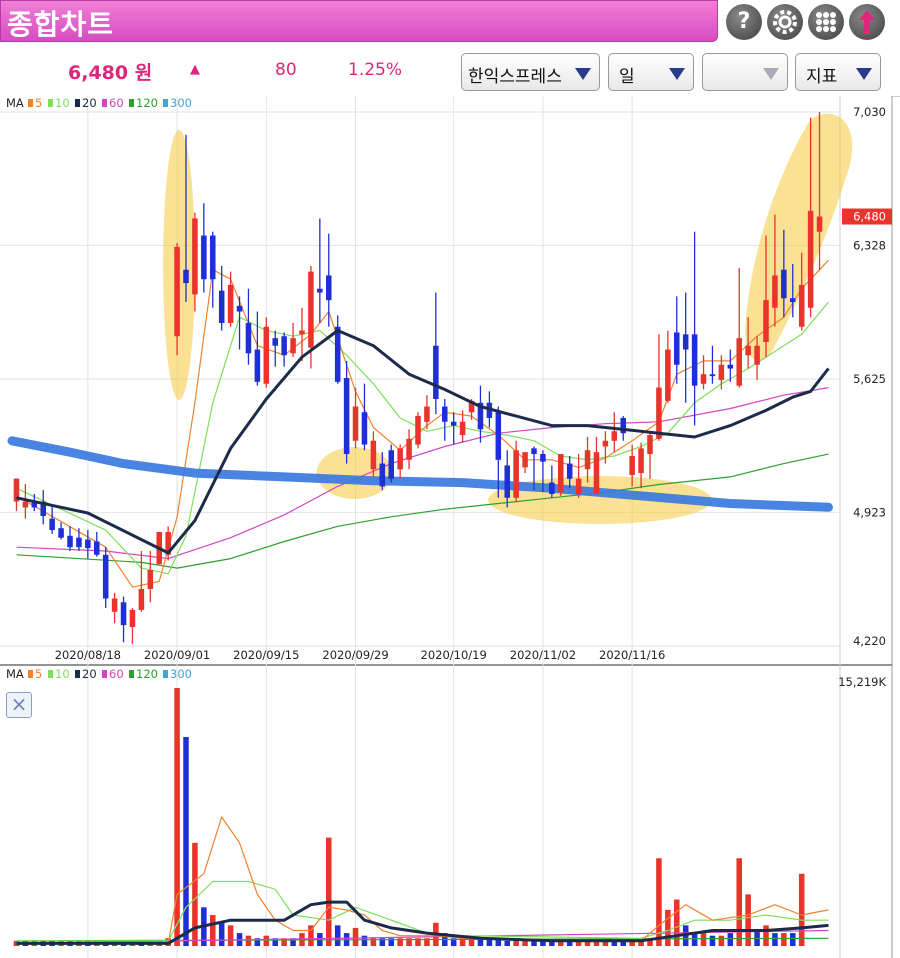 This screenshot has width=900, height=958. Describe the element at coordinates (89, 103) in the screenshot. I see `ma-legend-item: 20` at that location.